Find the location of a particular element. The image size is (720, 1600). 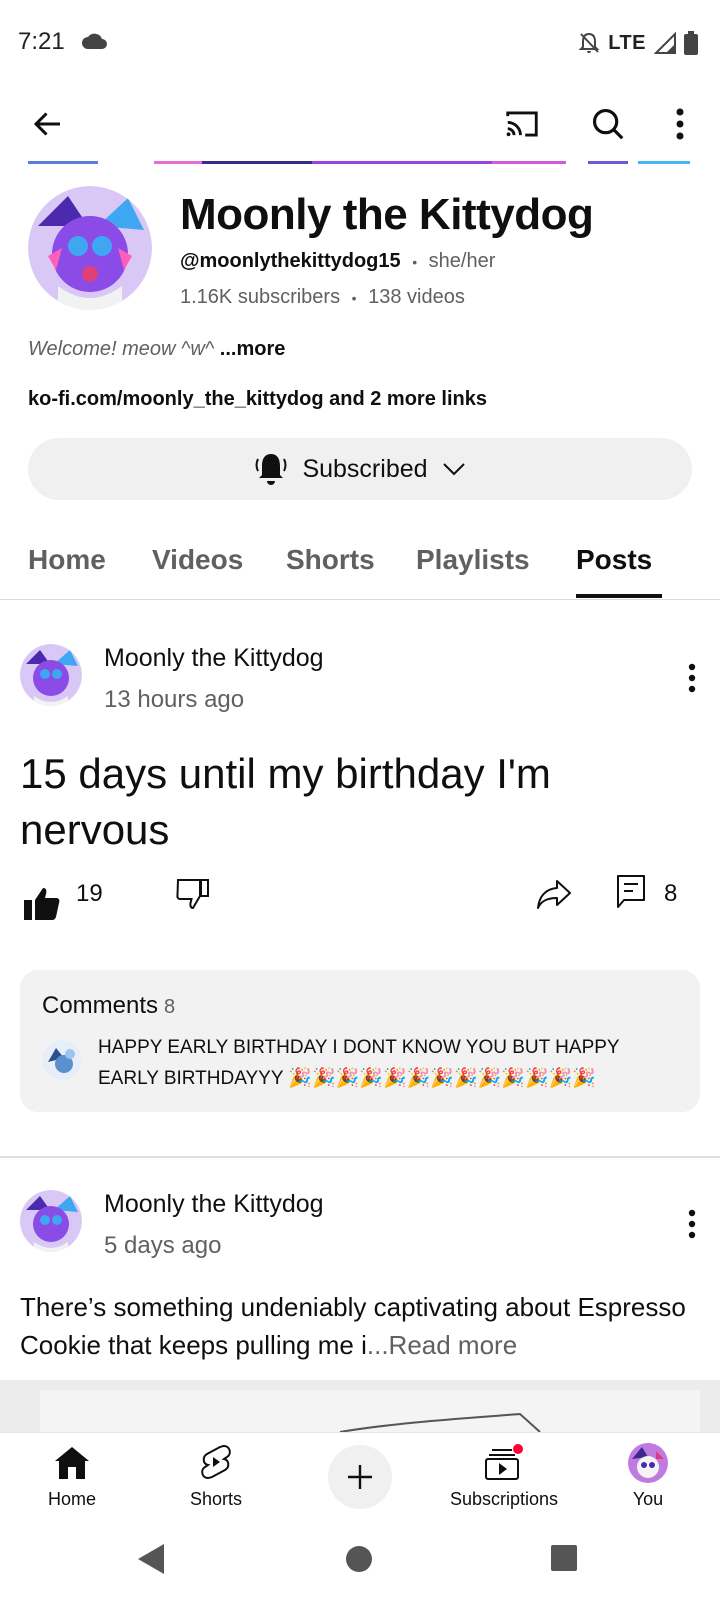

status-time: 7:21 is located at coordinates (41, 41).